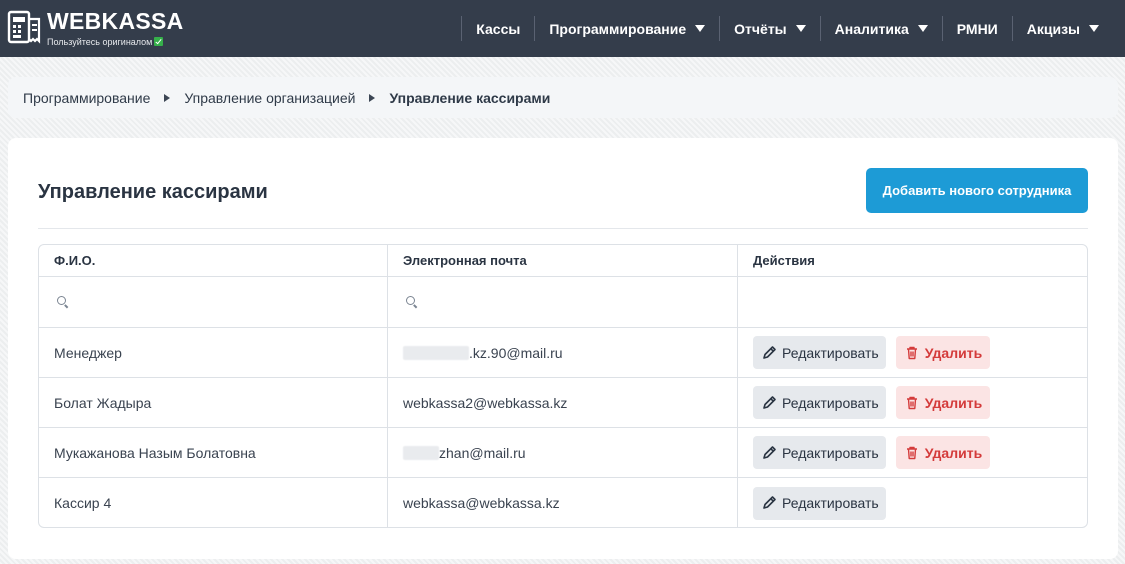 The width and height of the screenshot is (1125, 564). I want to click on nav-item-excise: Акцизы, so click(1062, 28).